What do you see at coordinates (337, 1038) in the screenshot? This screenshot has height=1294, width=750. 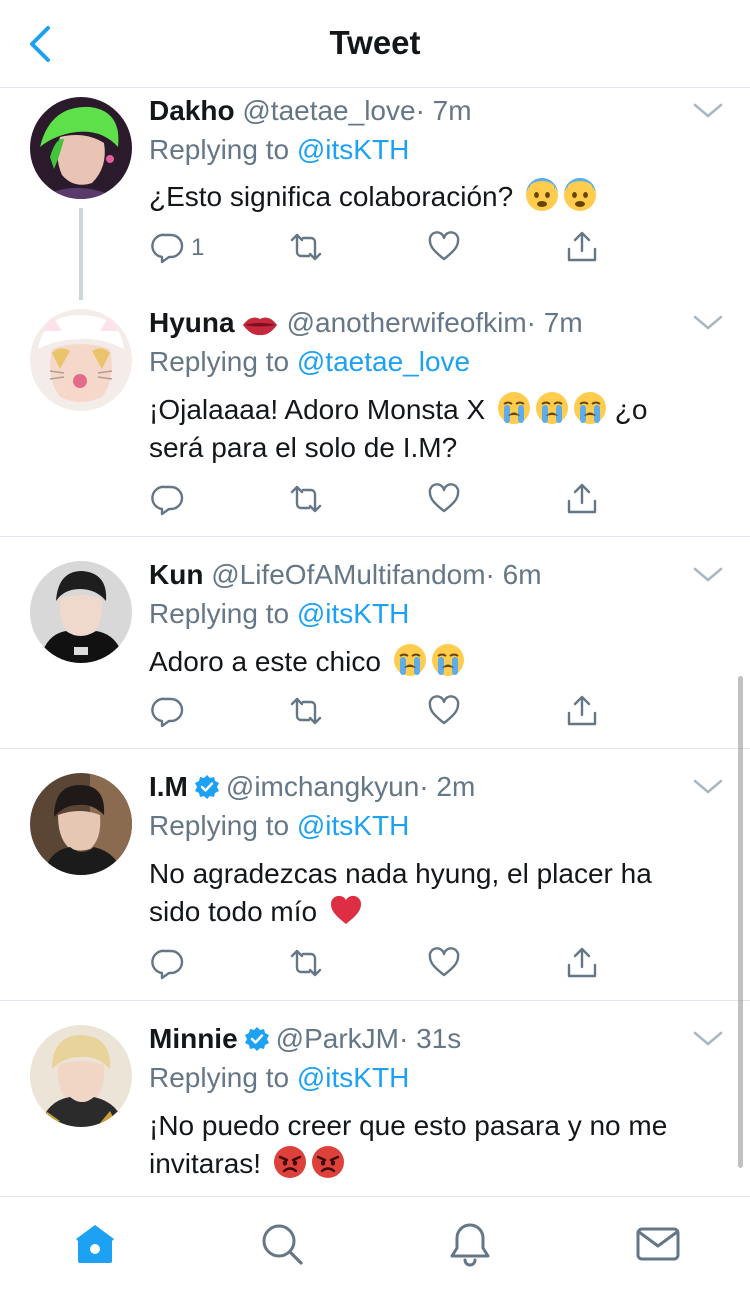 I see `user-handle: @ParkJM` at bounding box center [337, 1038].